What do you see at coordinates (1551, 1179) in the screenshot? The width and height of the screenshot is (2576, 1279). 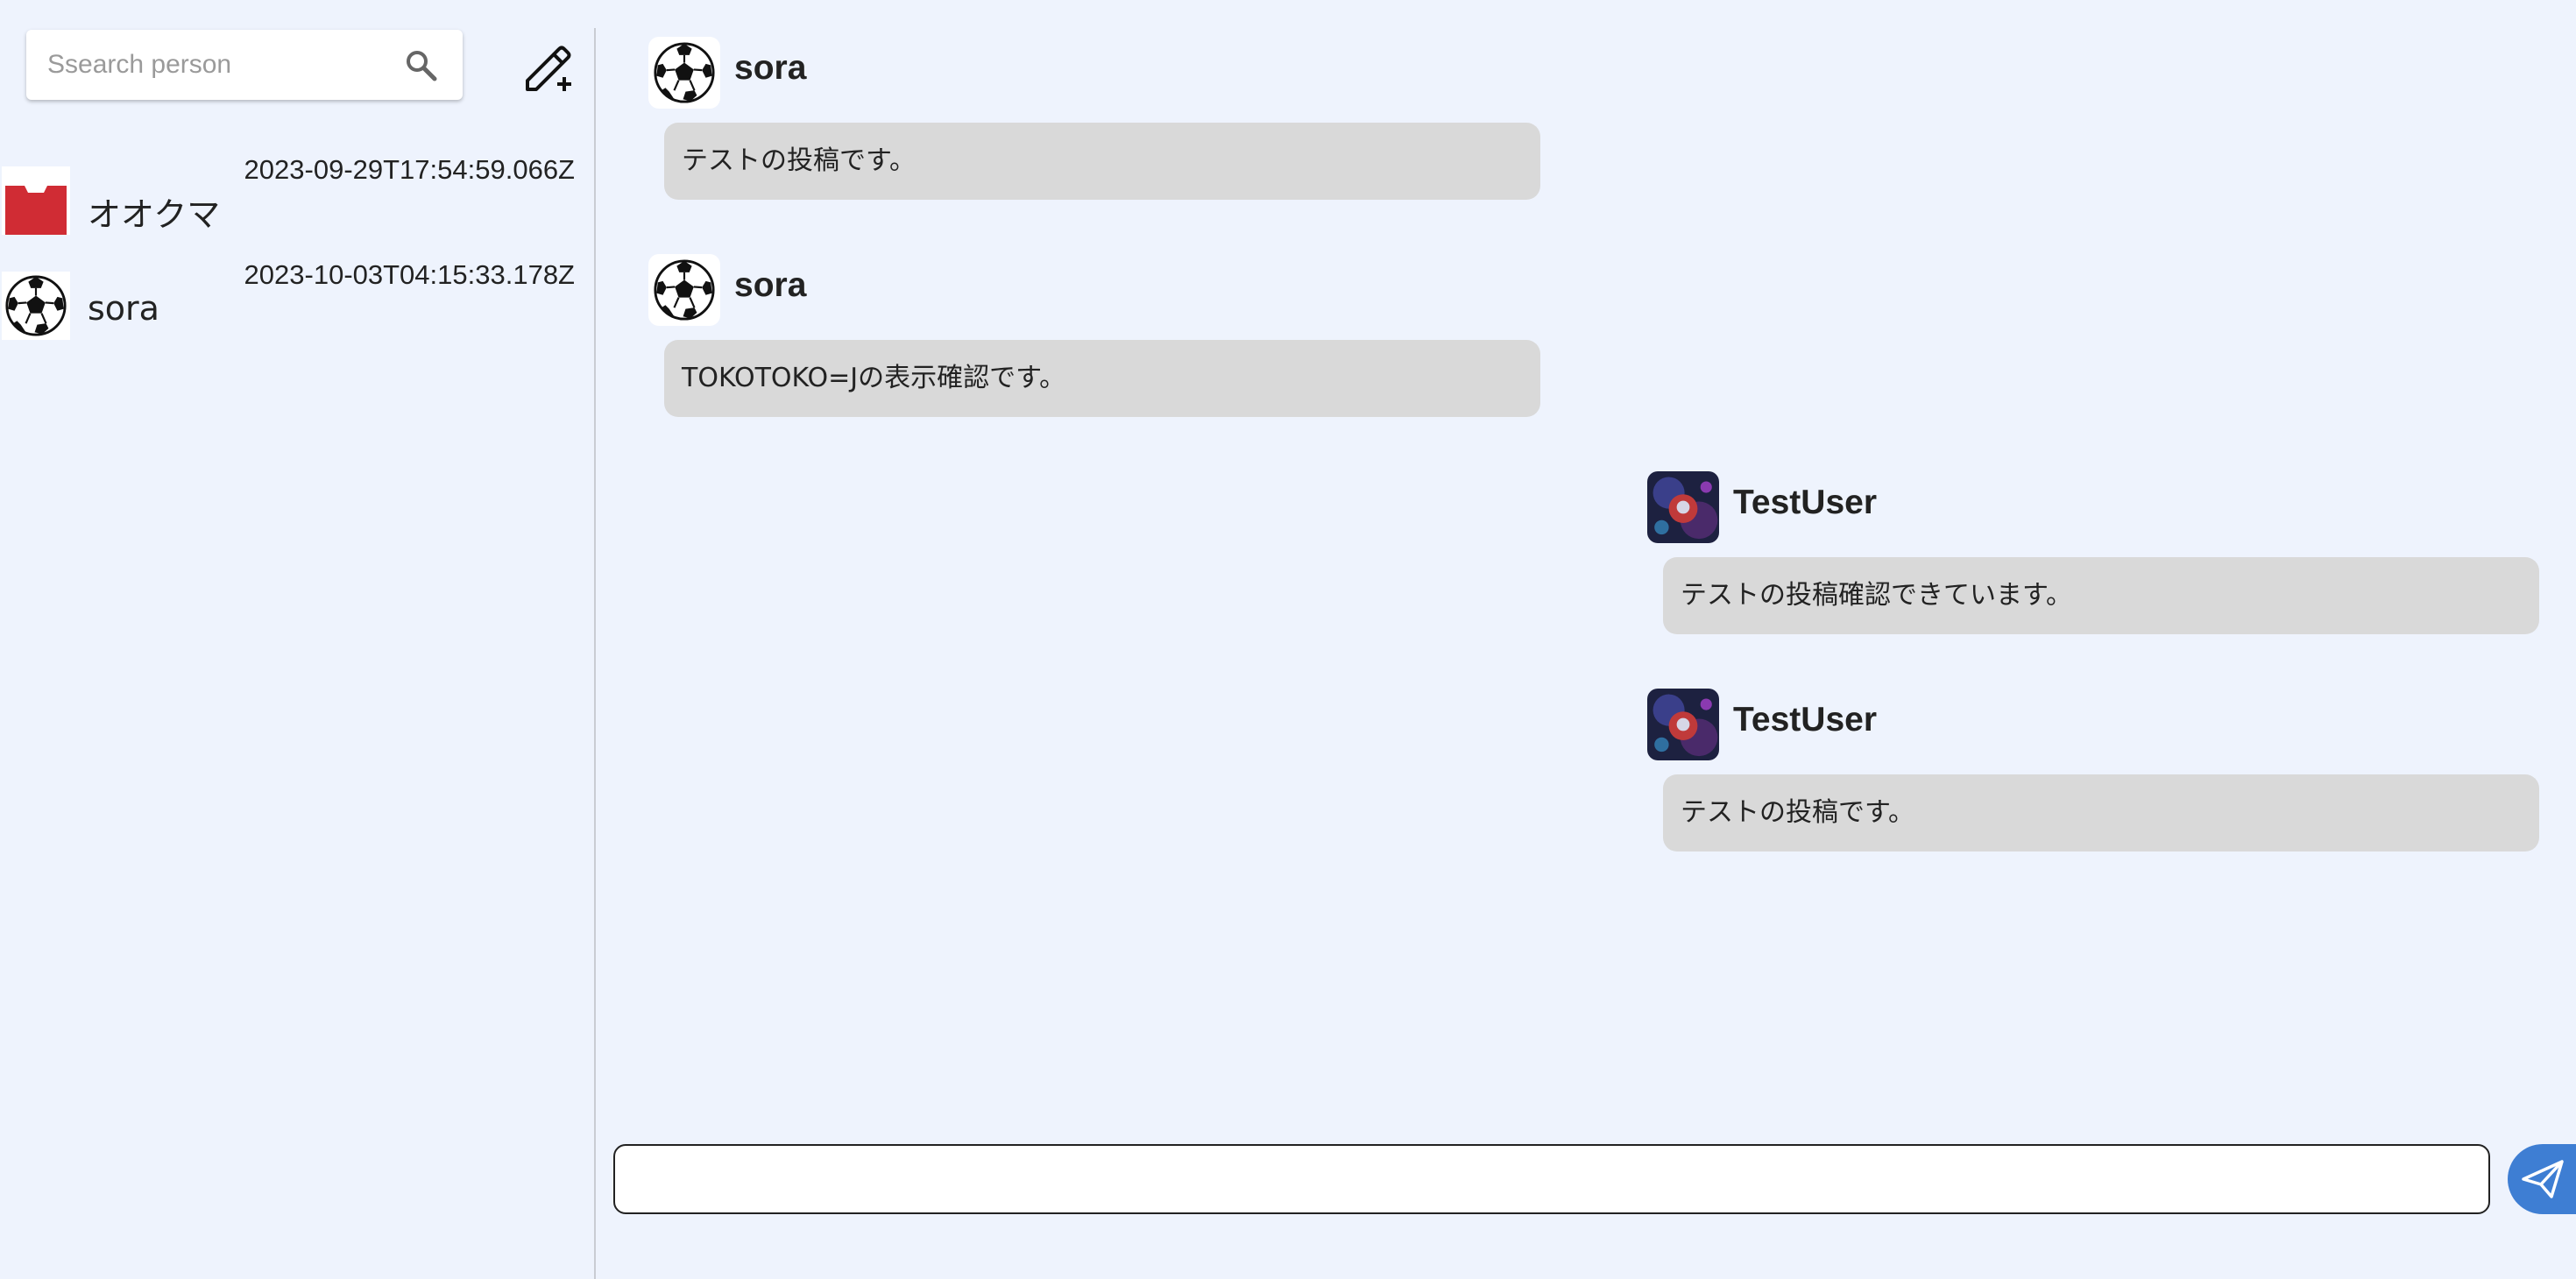 I see `message-input` at bounding box center [1551, 1179].